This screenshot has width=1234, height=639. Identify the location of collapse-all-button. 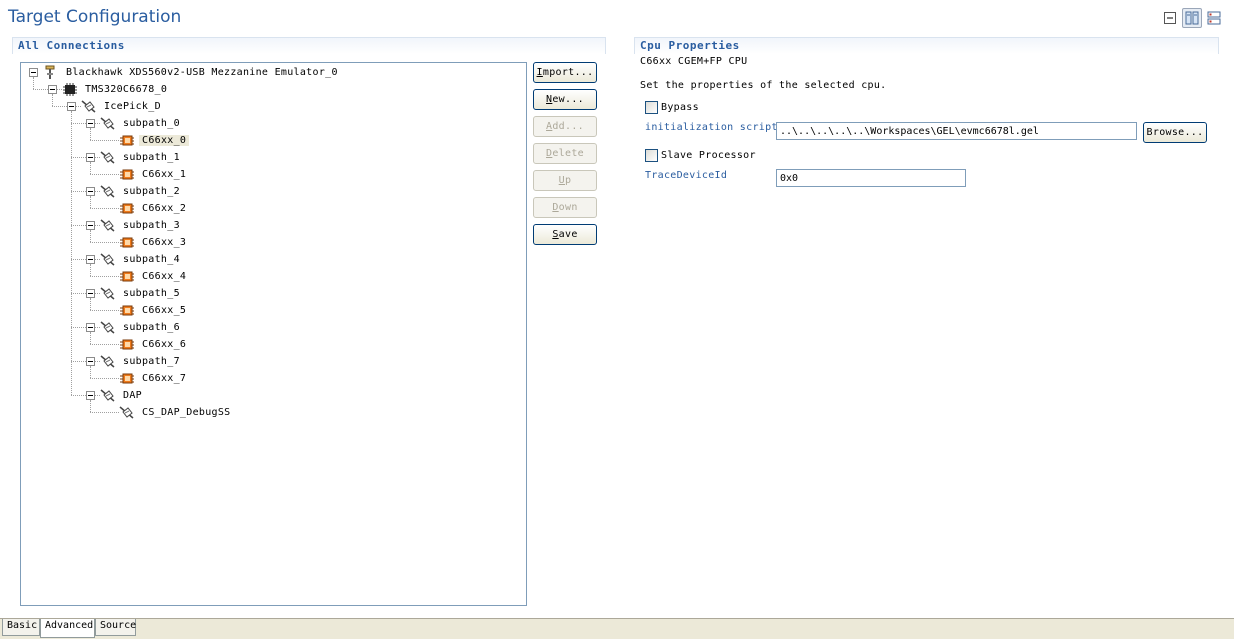
(1170, 18).